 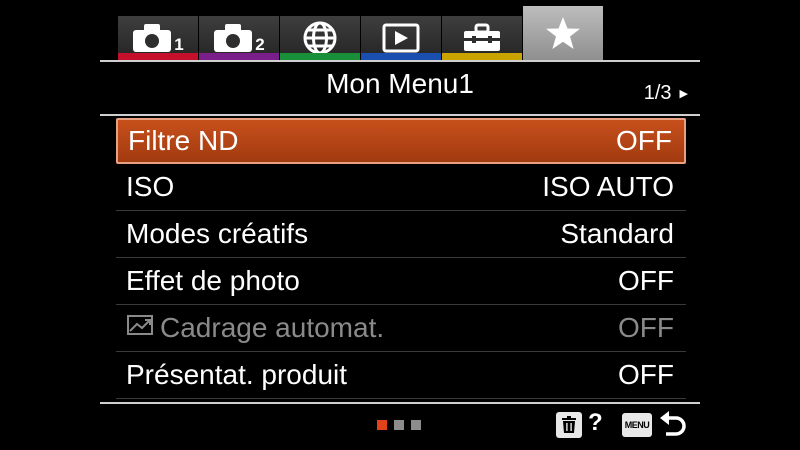 What do you see at coordinates (382, 425) in the screenshot?
I see `page-dot-active` at bounding box center [382, 425].